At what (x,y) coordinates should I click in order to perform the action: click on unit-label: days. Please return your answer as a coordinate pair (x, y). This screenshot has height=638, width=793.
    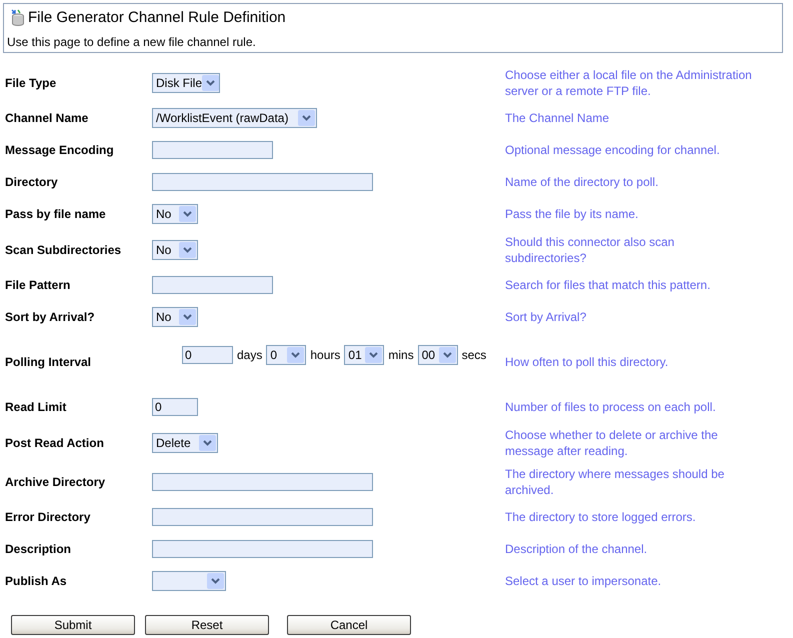
    Looking at the image, I should click on (249, 355).